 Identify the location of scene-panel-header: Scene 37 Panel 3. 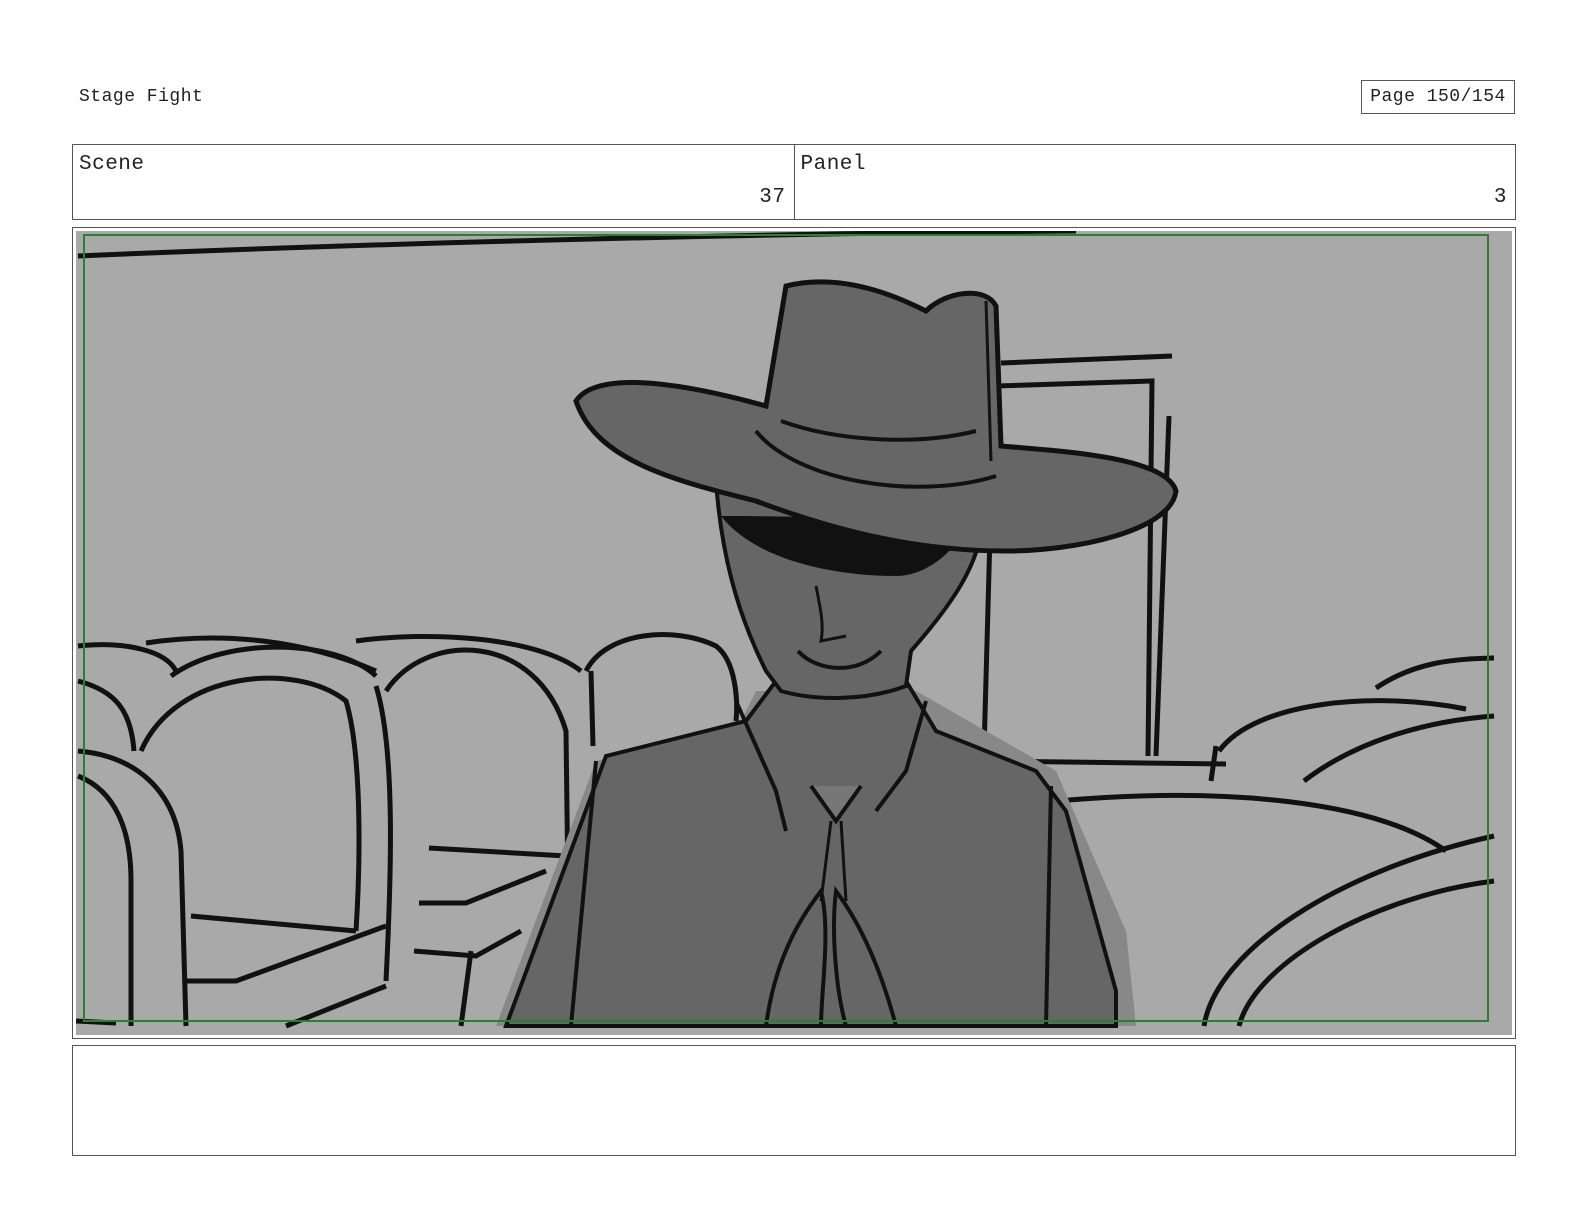
(794, 182).